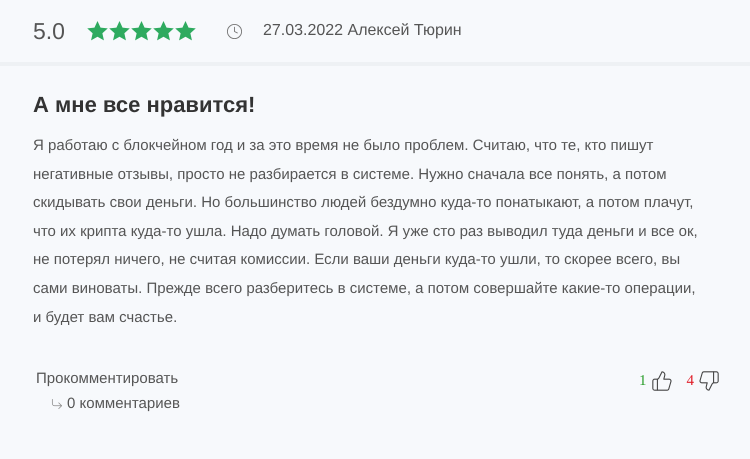 The height and width of the screenshot is (459, 750). Describe the element at coordinates (709, 381) in the screenshot. I see `thumbs-down-icon` at that location.